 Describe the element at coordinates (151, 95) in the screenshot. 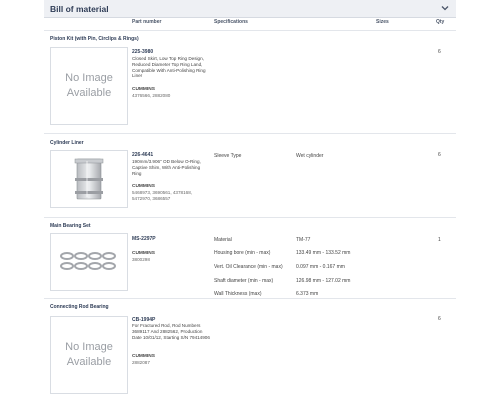

I see `brand-part-numbers: 4376566, 2882080` at that location.